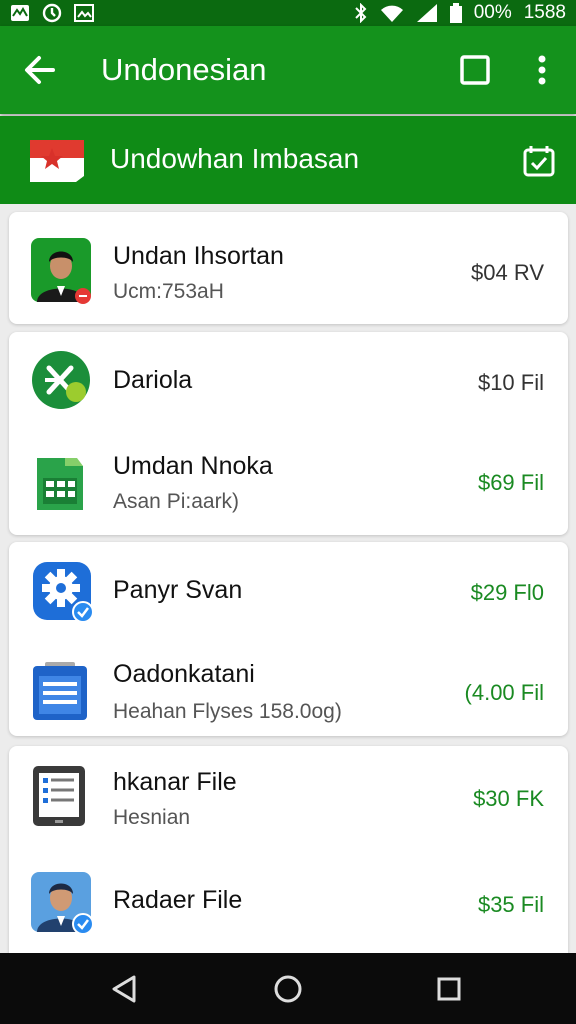 The image size is (576, 1024). Describe the element at coordinates (392, 13) in the screenshot. I see `wifi-icon` at that location.